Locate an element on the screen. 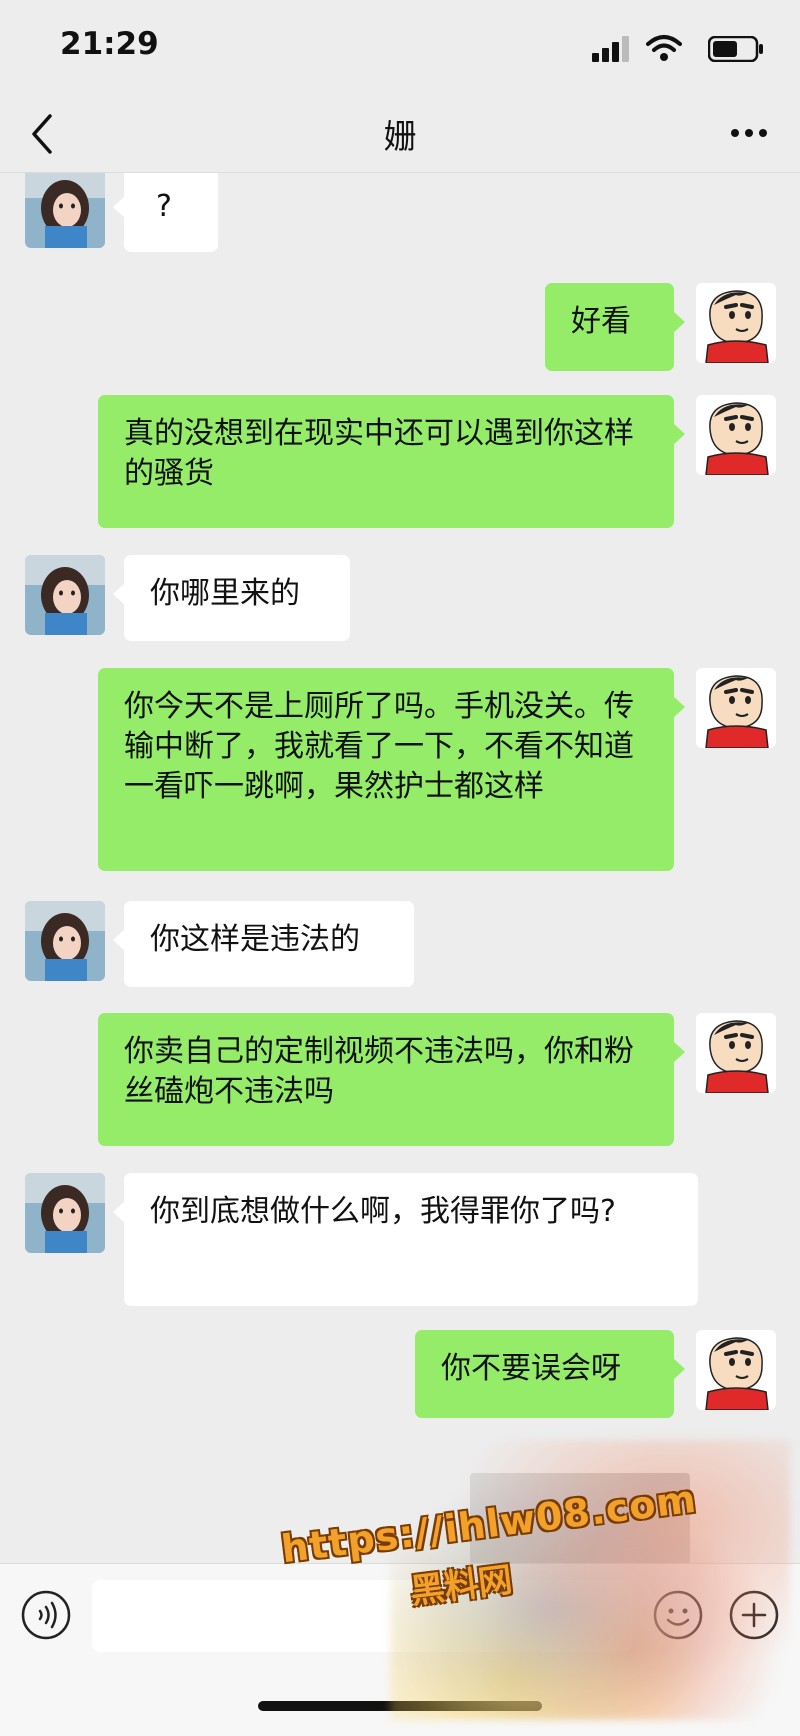 The height and width of the screenshot is (1736, 800). message-text: 你这样是违法的 is located at coordinates (255, 939).